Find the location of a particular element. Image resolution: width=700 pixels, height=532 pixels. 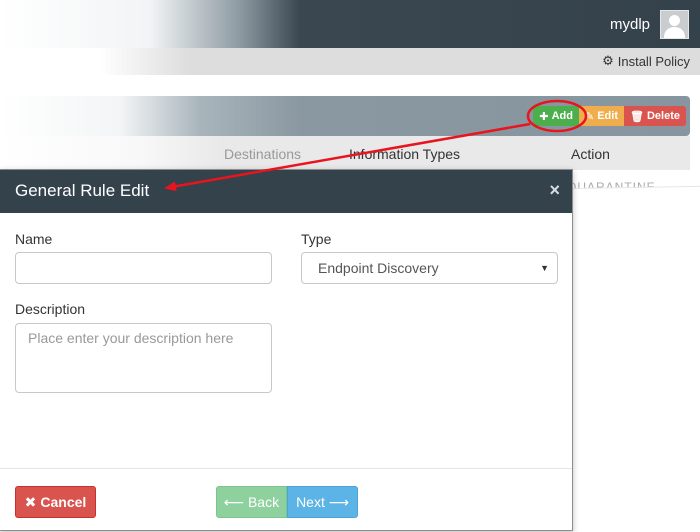

delete-rule-button: 🗑 Delete is located at coordinates (655, 116).